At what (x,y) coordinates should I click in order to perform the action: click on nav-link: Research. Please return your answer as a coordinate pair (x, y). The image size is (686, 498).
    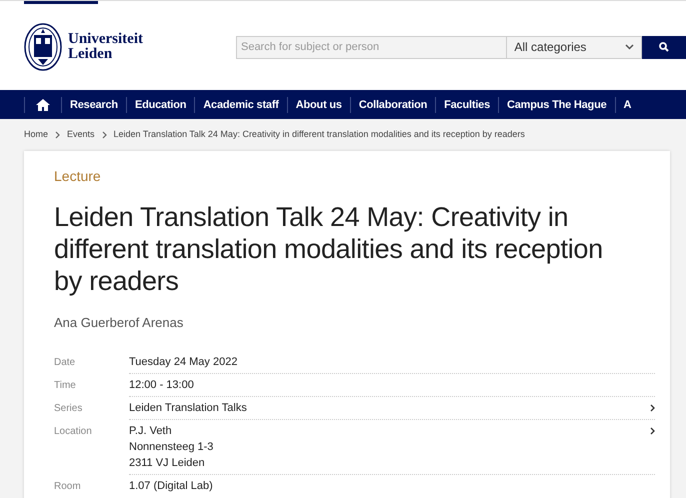
    Looking at the image, I should click on (93, 104).